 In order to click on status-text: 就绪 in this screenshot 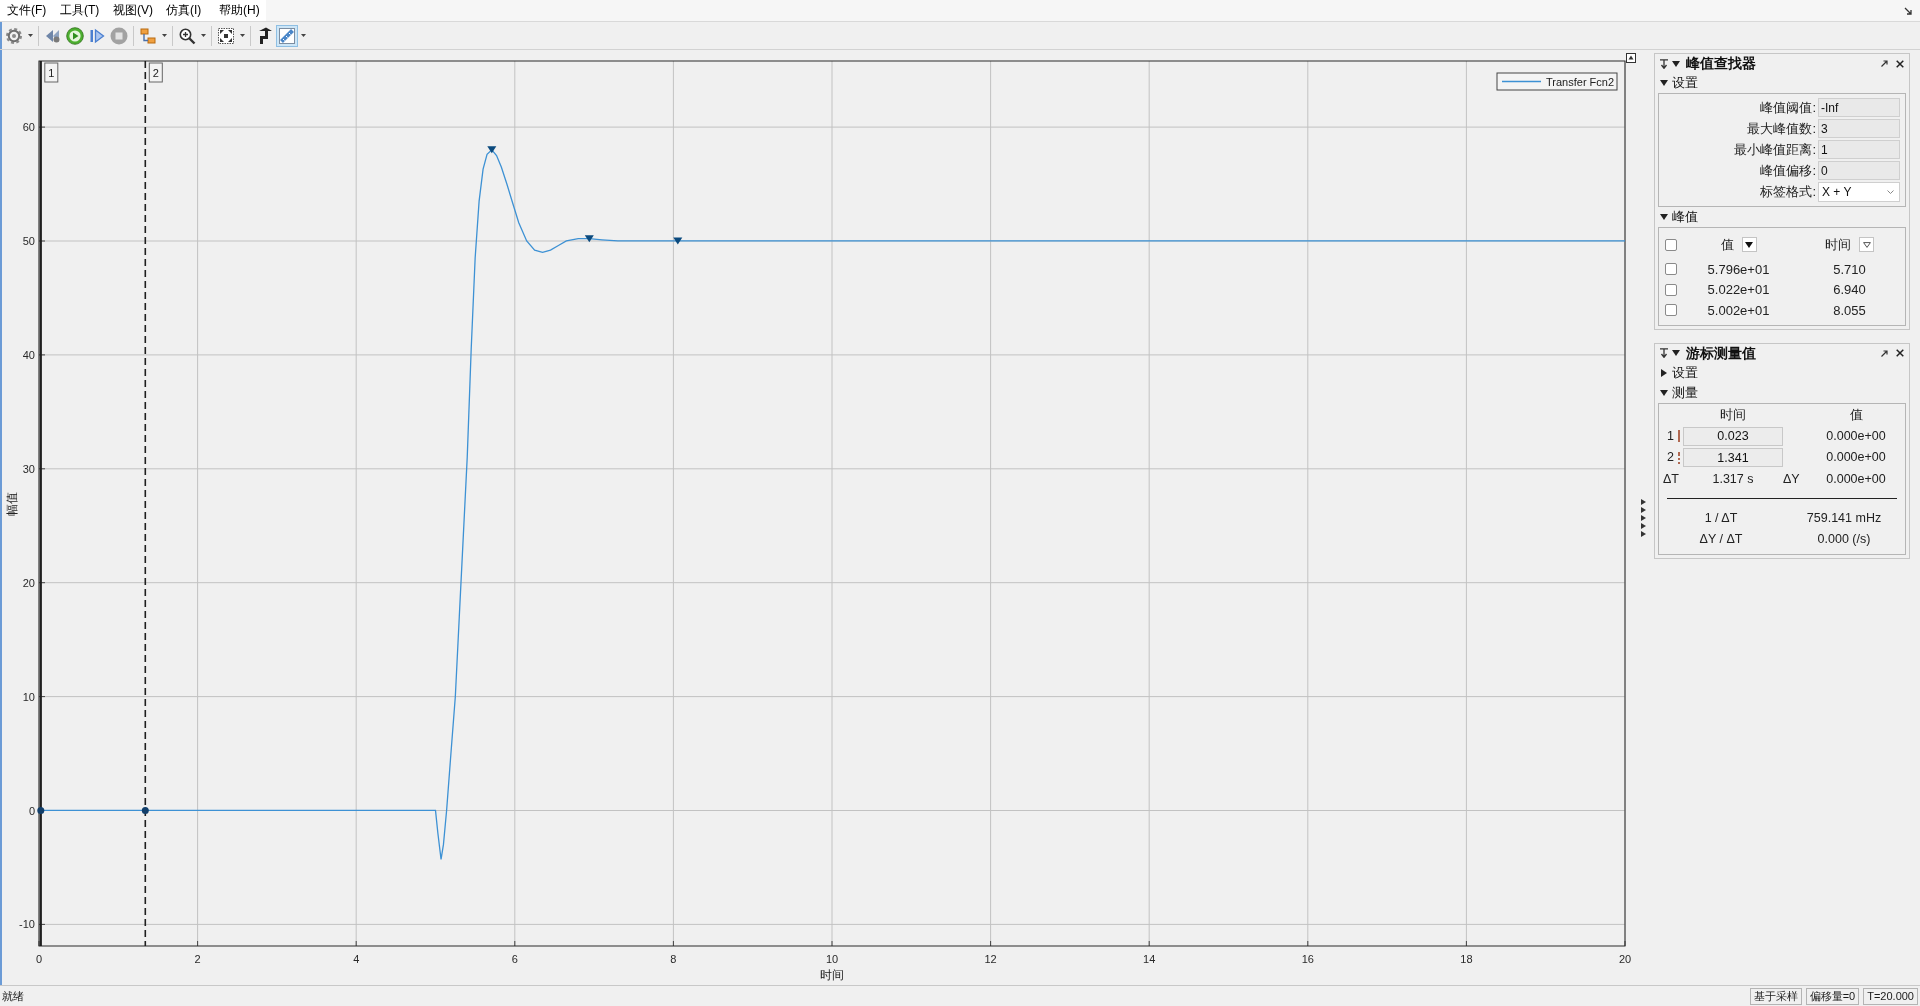, I will do `click(13, 996)`.